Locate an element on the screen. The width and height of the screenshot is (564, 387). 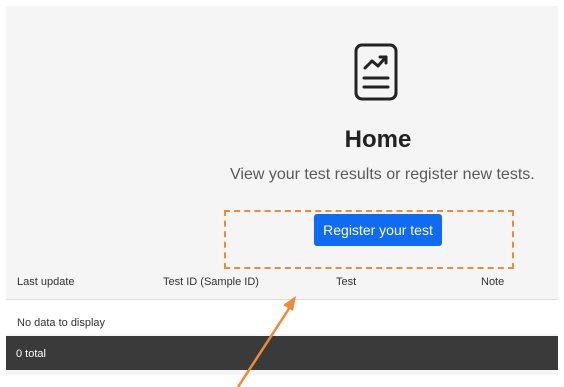
chart-document-icon is located at coordinates (376, 72).